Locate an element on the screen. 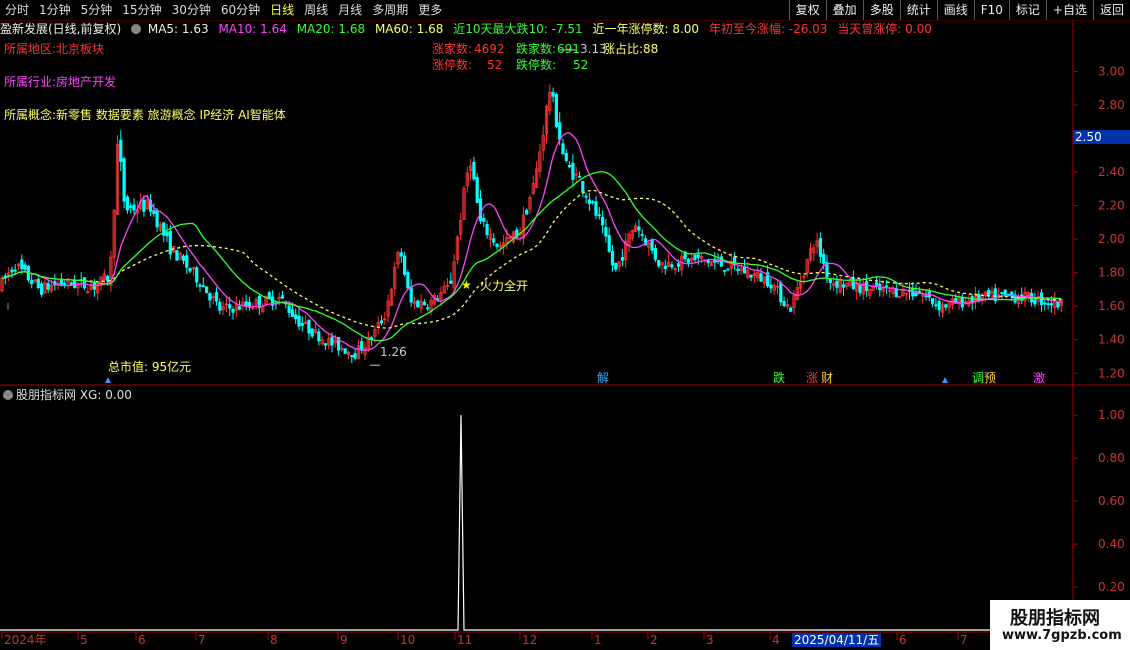 The width and height of the screenshot is (1130, 650). indicator-title: 股朋指标网 XG: 0.00 is located at coordinates (67, 395).